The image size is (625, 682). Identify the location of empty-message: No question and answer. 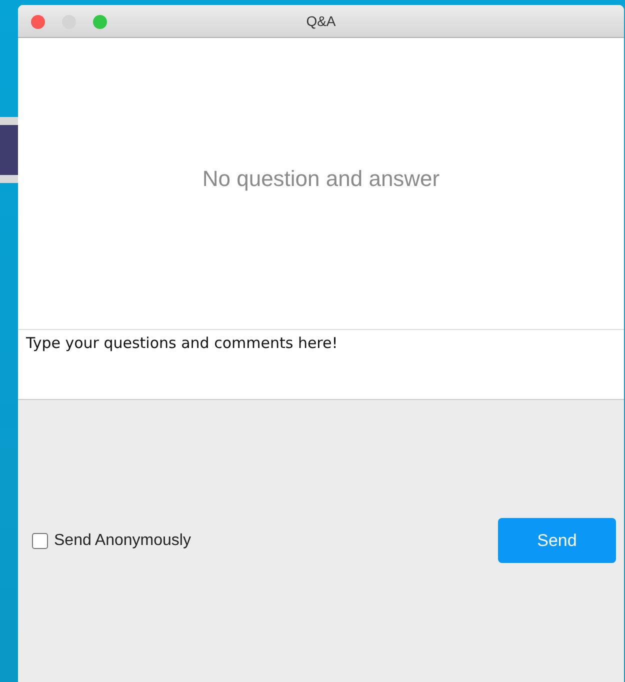
(321, 179).